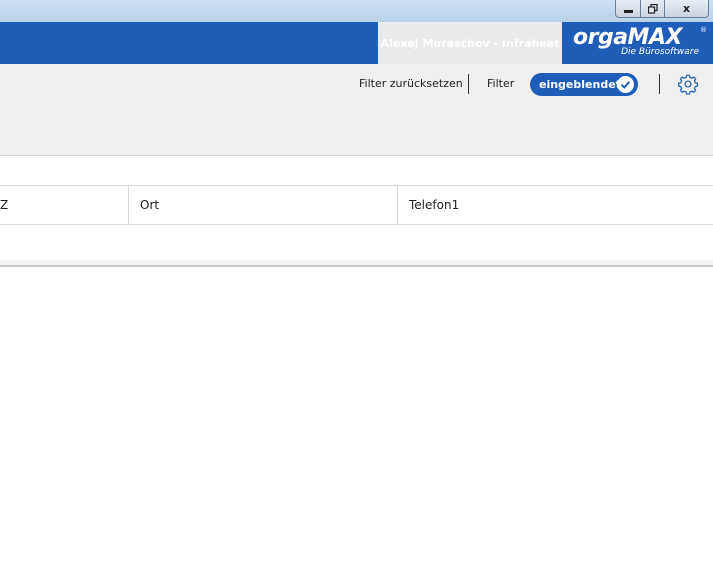 The width and height of the screenshot is (713, 565). I want to click on minimize-button, so click(628, 9).